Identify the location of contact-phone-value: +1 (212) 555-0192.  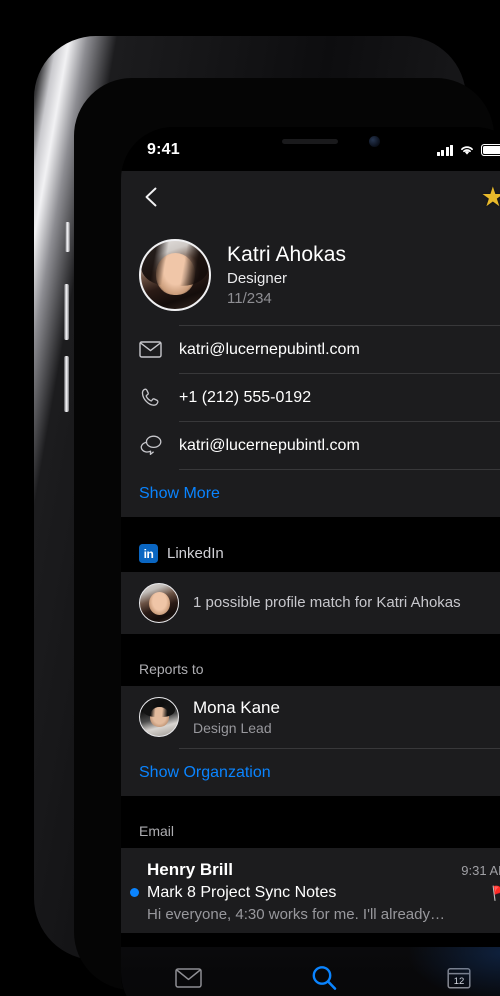
(245, 397).